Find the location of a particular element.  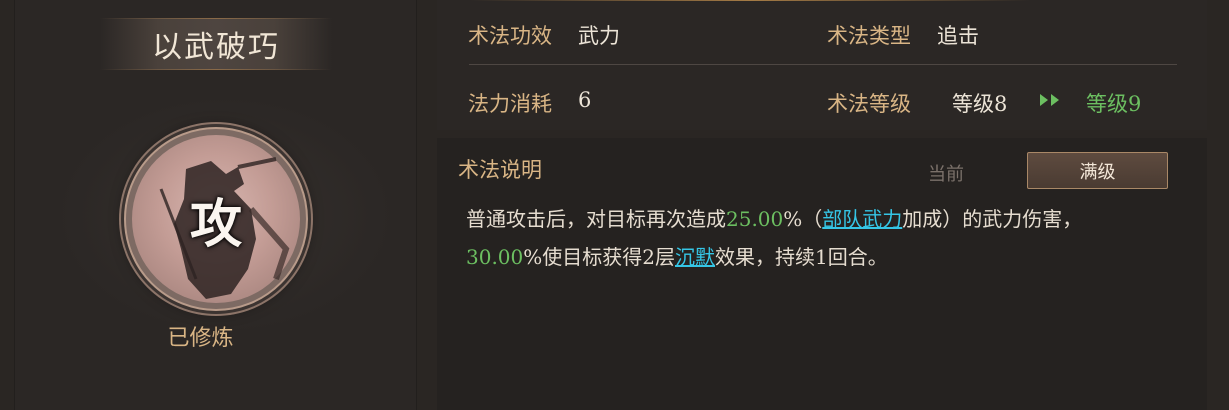

cost-label: 法力消耗 is located at coordinates (510, 104).